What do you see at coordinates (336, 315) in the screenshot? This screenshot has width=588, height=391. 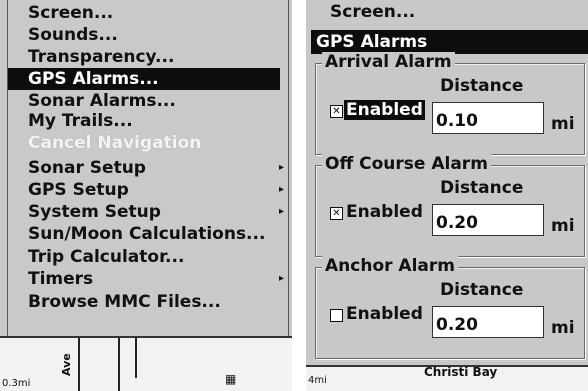 I see `enabled-checkbox` at bounding box center [336, 315].